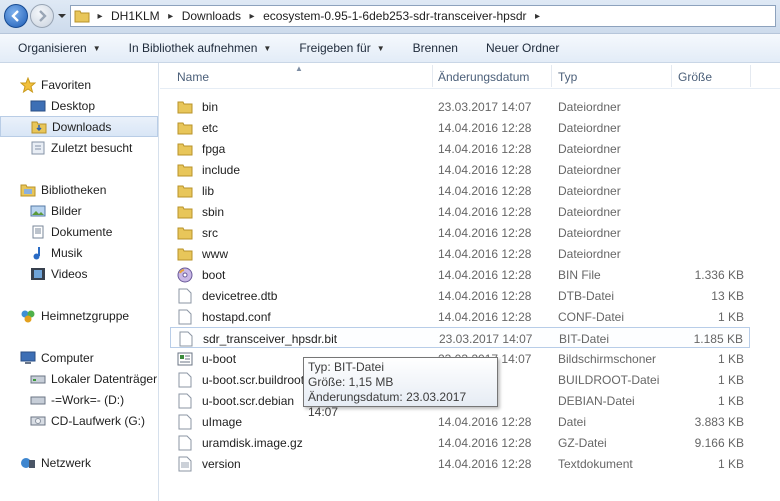  What do you see at coordinates (591, 317) in the screenshot?
I see `file-type: CONF-Datei` at bounding box center [591, 317].